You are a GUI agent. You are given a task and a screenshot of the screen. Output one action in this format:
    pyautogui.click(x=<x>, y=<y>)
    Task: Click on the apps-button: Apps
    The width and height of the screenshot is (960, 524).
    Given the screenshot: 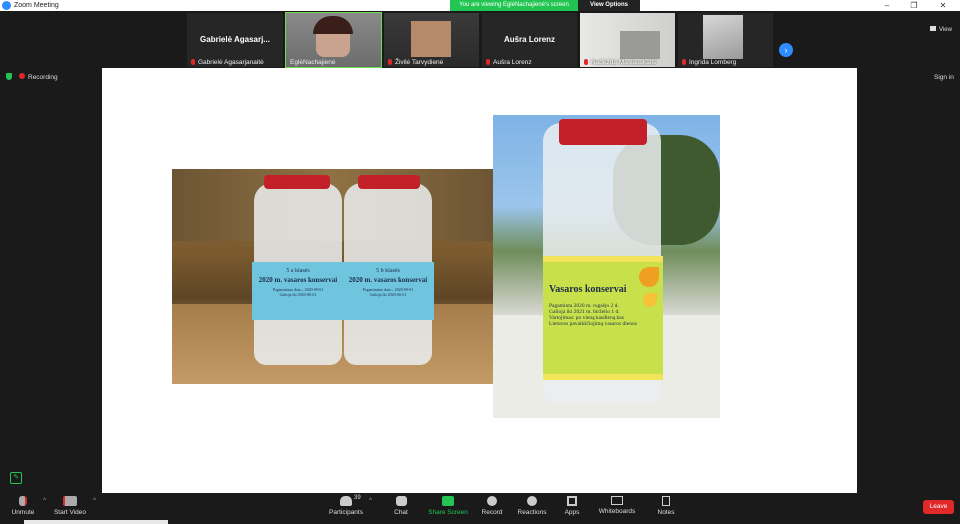 What is the action you would take?
    pyautogui.click(x=572, y=506)
    